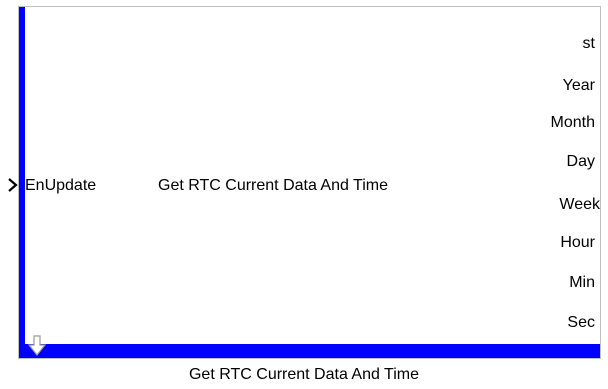 This screenshot has width=608, height=389. What do you see at coordinates (579, 86) in the screenshot?
I see `output-port-year: Year` at bounding box center [579, 86].